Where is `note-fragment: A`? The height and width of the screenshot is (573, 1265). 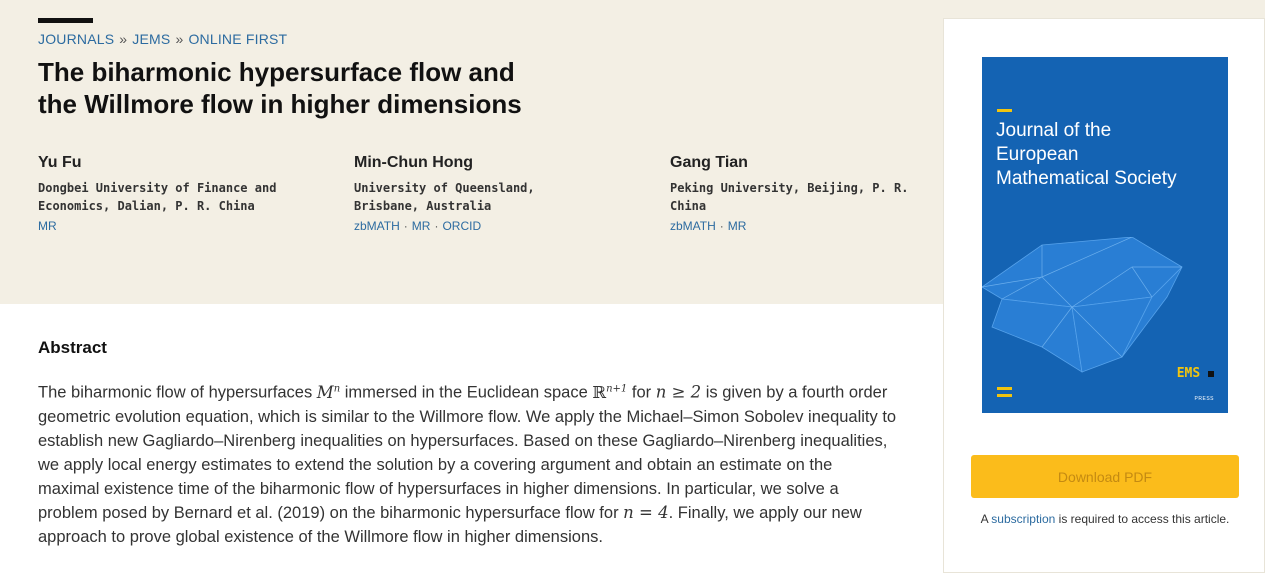 note-fragment: A is located at coordinates (986, 519).